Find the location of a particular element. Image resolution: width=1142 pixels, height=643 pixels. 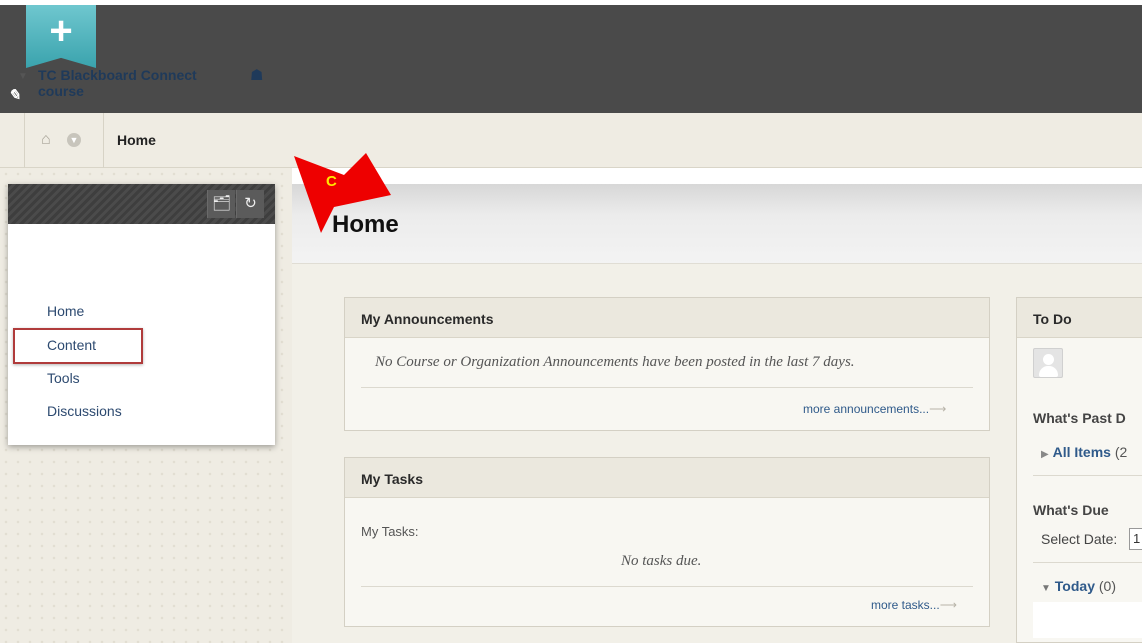

tasks-header: My Tasks is located at coordinates (667, 478).